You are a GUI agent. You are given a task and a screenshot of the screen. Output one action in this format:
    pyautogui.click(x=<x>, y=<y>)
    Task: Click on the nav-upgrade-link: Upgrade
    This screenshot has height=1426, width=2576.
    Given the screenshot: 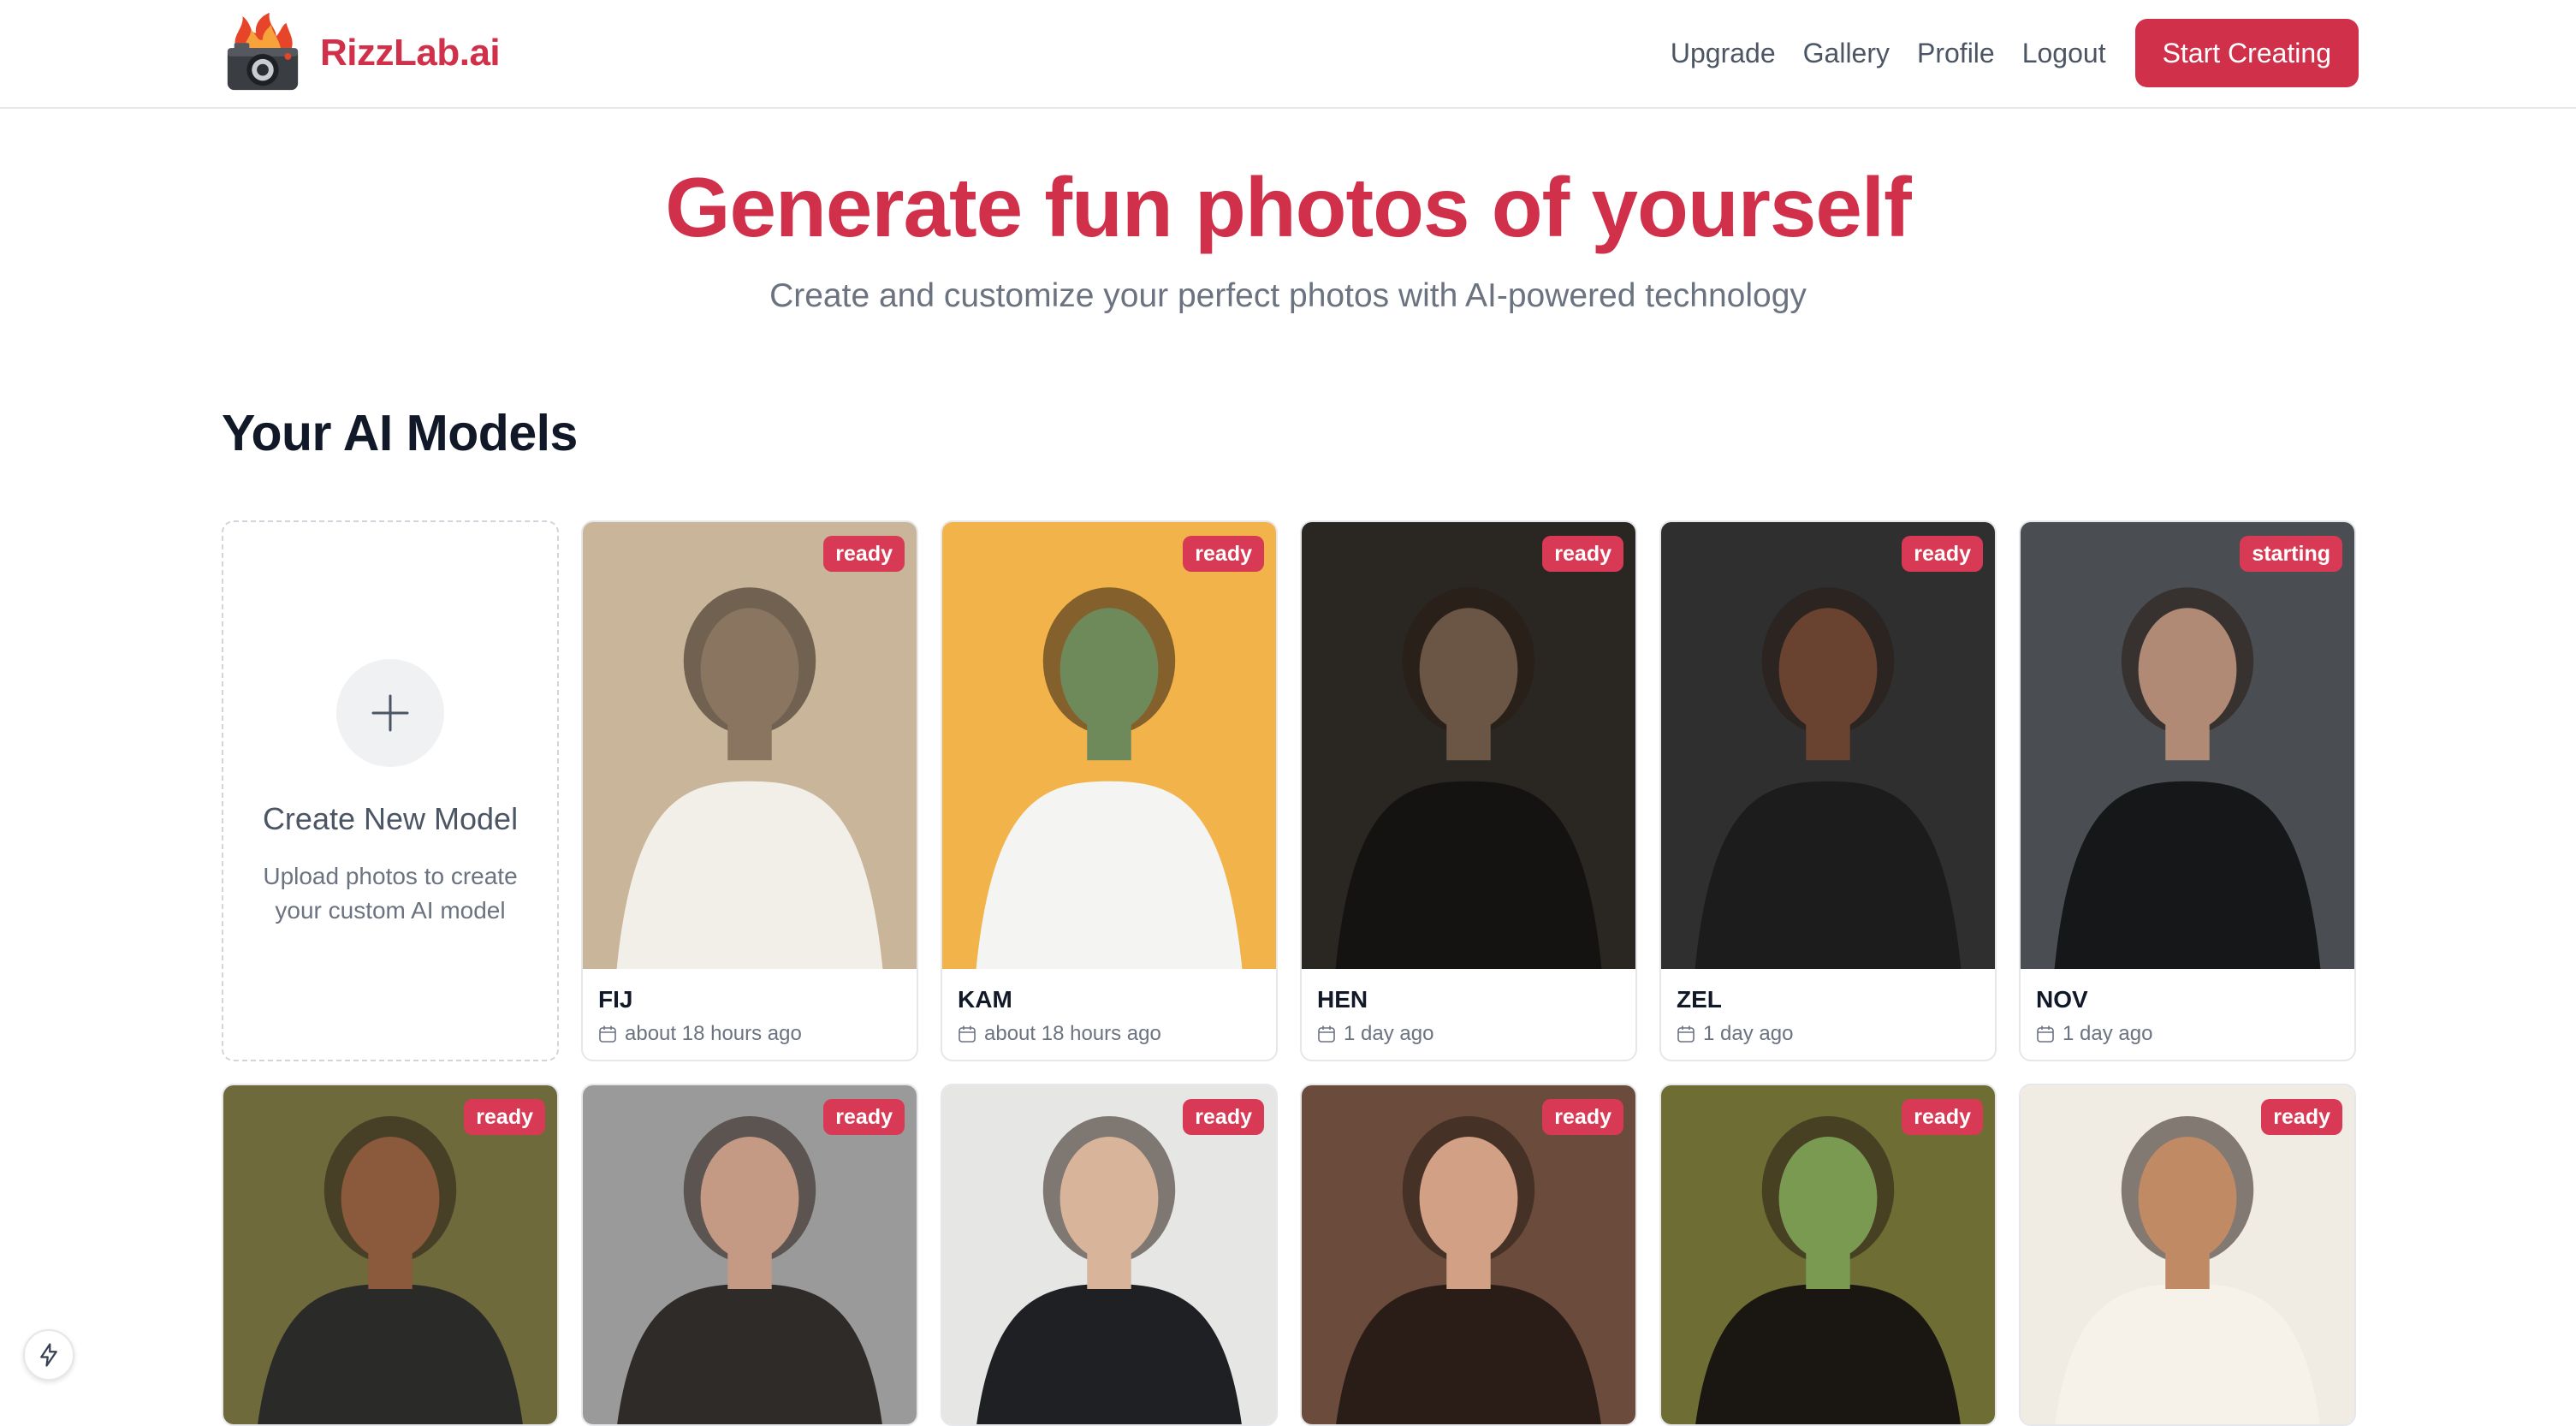 What is the action you would take?
    pyautogui.click(x=1723, y=54)
    